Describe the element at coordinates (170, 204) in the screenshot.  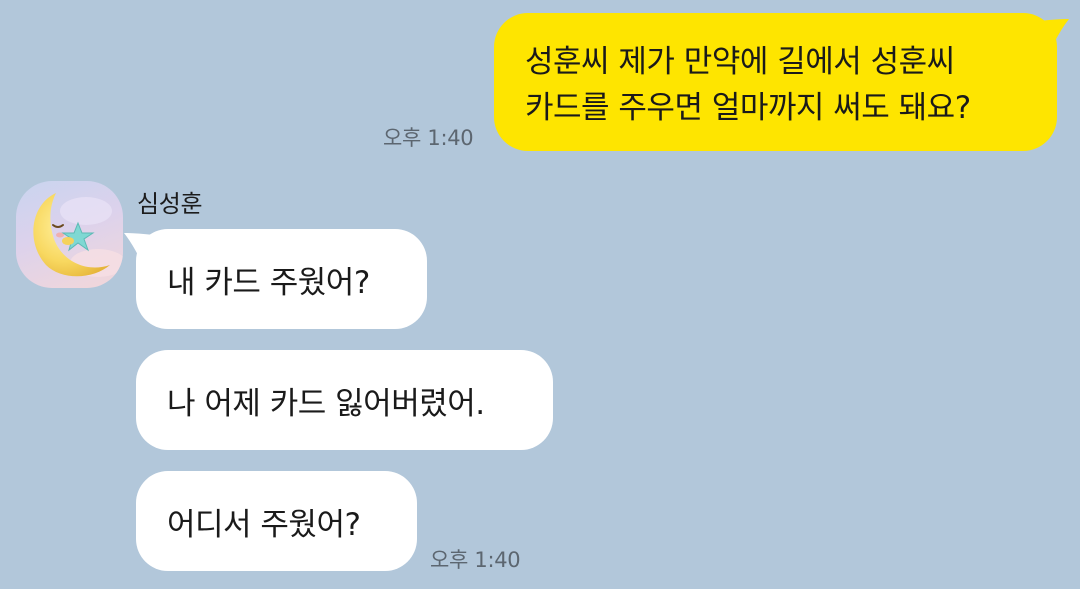
I see `sender-name: 심성훈` at that location.